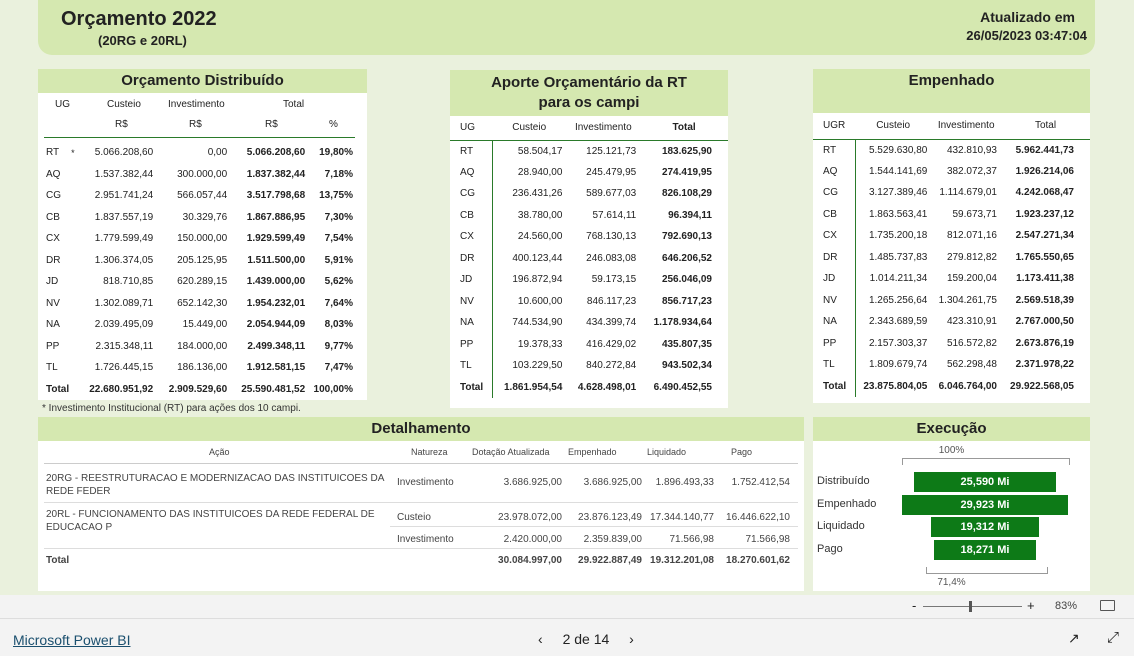 The width and height of the screenshot is (1134, 656). I want to click on ug-cell: NV, so click(834, 300).